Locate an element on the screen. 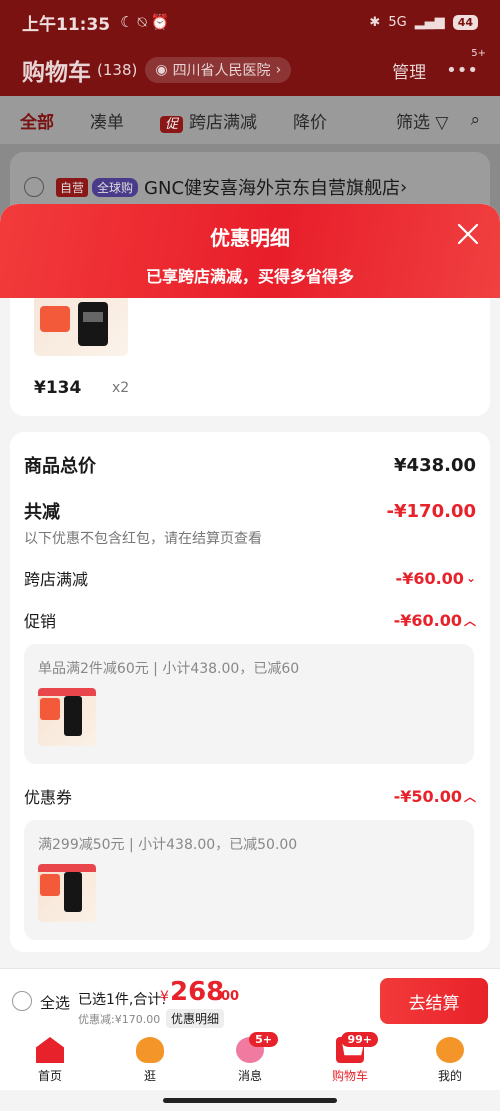 The height and width of the screenshot is (1111, 500). total-decimal: .00 is located at coordinates (228, 996).